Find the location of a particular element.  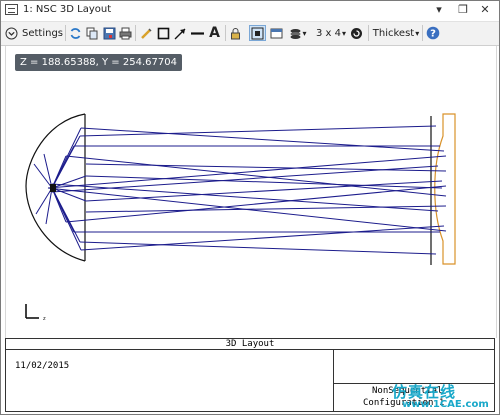

fit-view-button is located at coordinates (257, 33).